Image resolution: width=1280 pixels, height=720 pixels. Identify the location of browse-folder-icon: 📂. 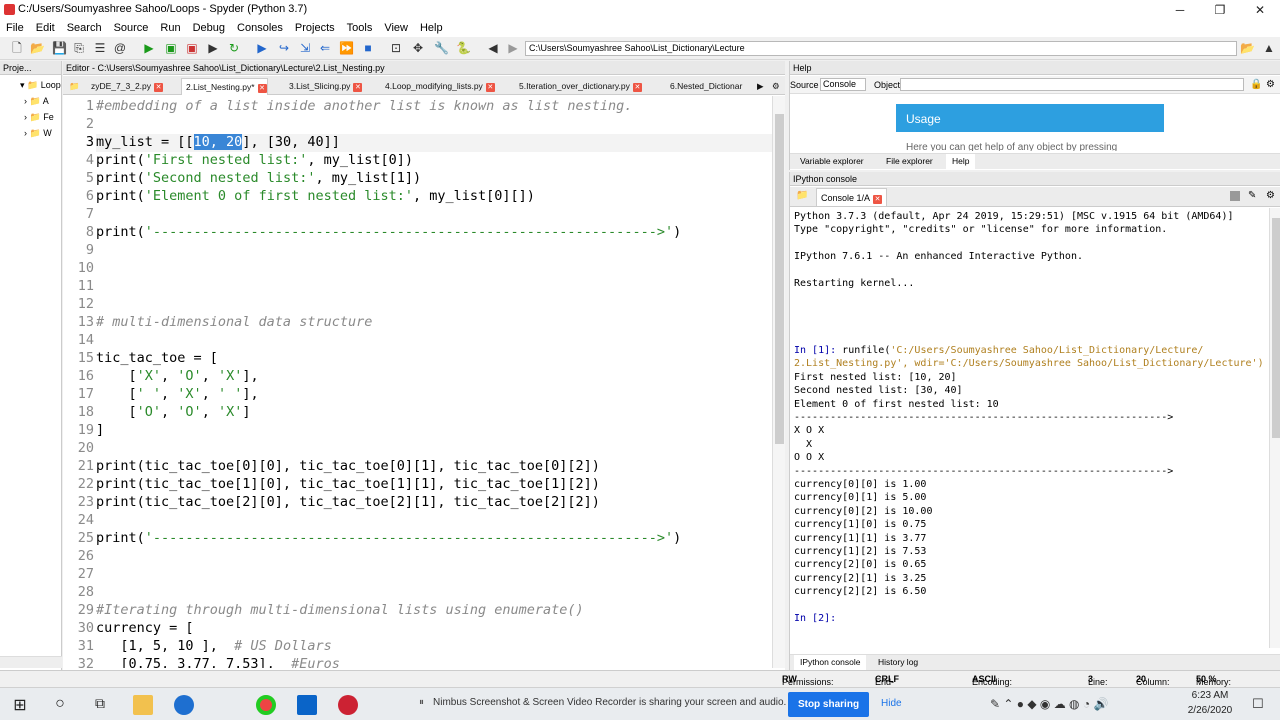
(1247, 48).